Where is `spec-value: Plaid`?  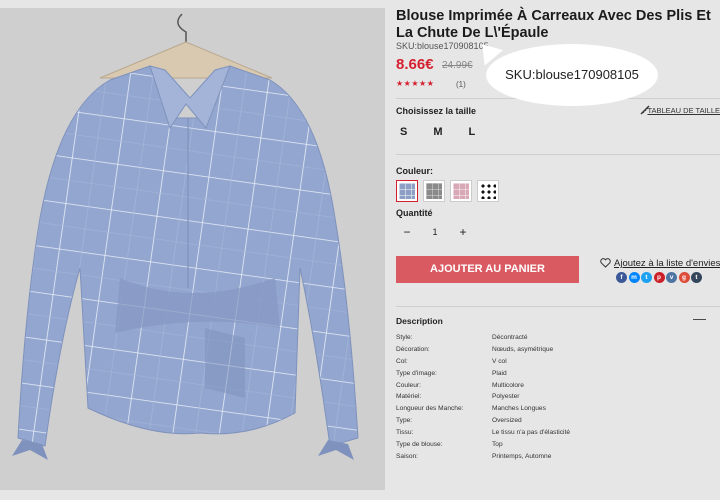
spec-value: Plaid is located at coordinates (499, 373).